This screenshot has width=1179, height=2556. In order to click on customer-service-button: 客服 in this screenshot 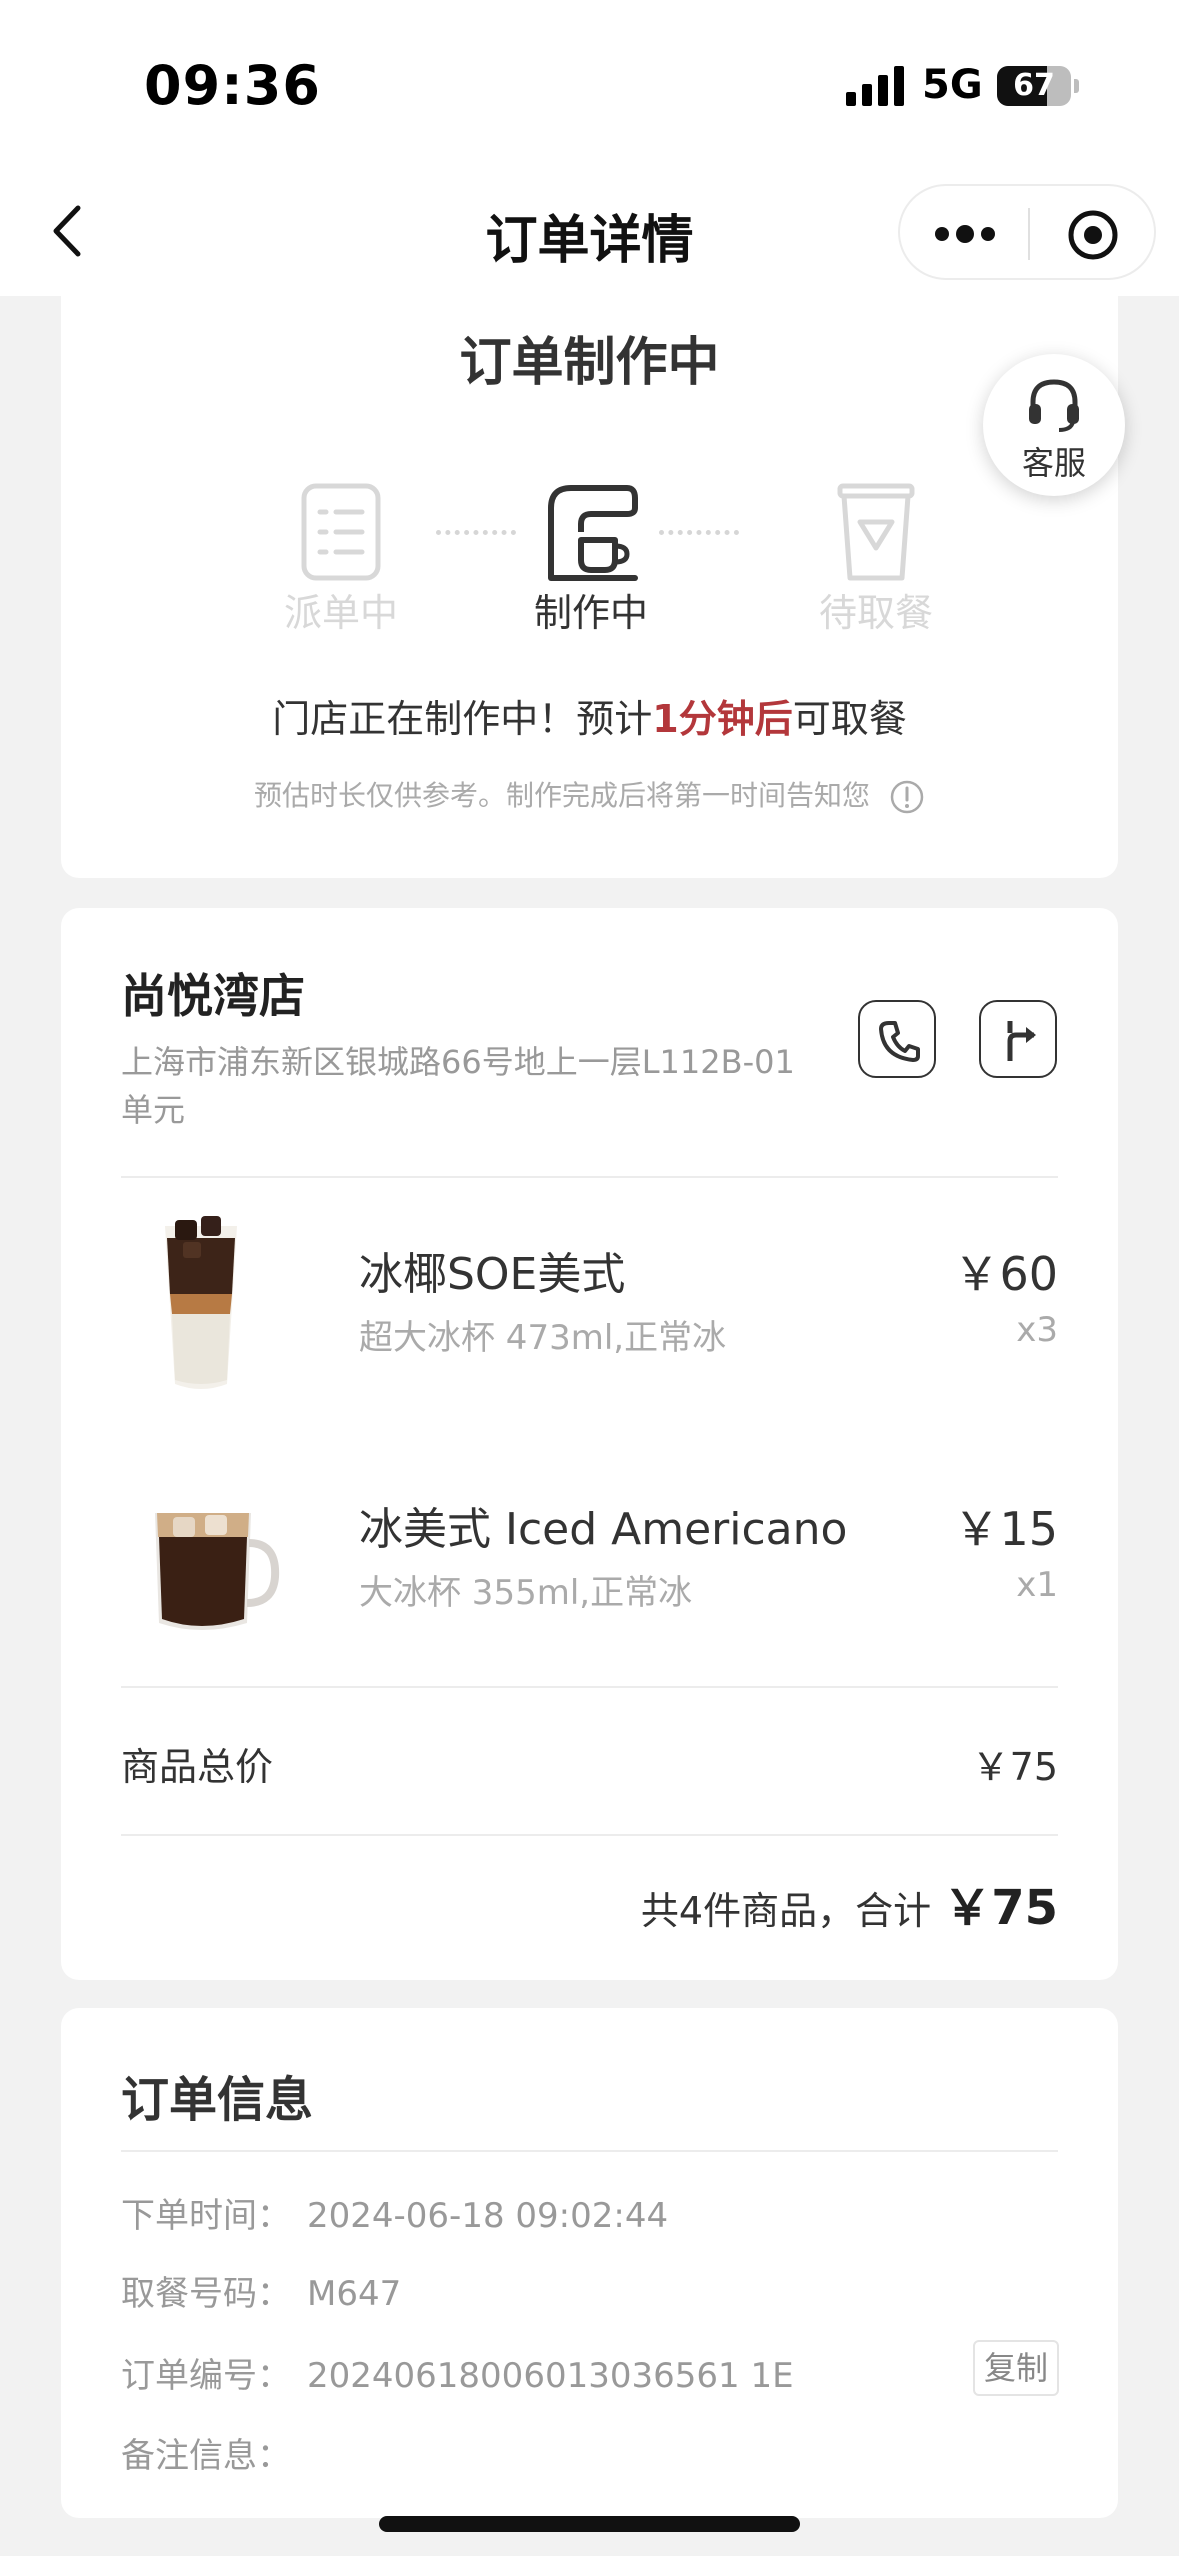, I will do `click(1054, 425)`.